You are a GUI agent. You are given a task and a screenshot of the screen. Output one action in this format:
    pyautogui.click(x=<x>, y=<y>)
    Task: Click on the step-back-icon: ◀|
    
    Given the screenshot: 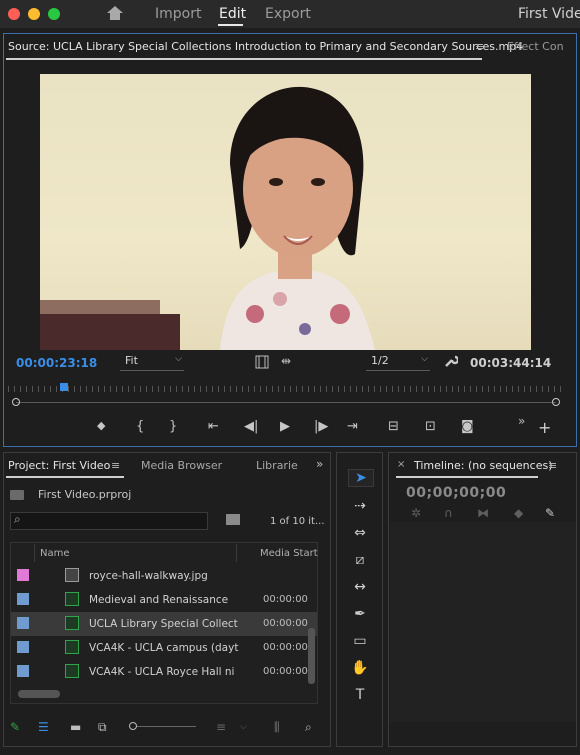 What is the action you would take?
    pyautogui.click(x=251, y=426)
    